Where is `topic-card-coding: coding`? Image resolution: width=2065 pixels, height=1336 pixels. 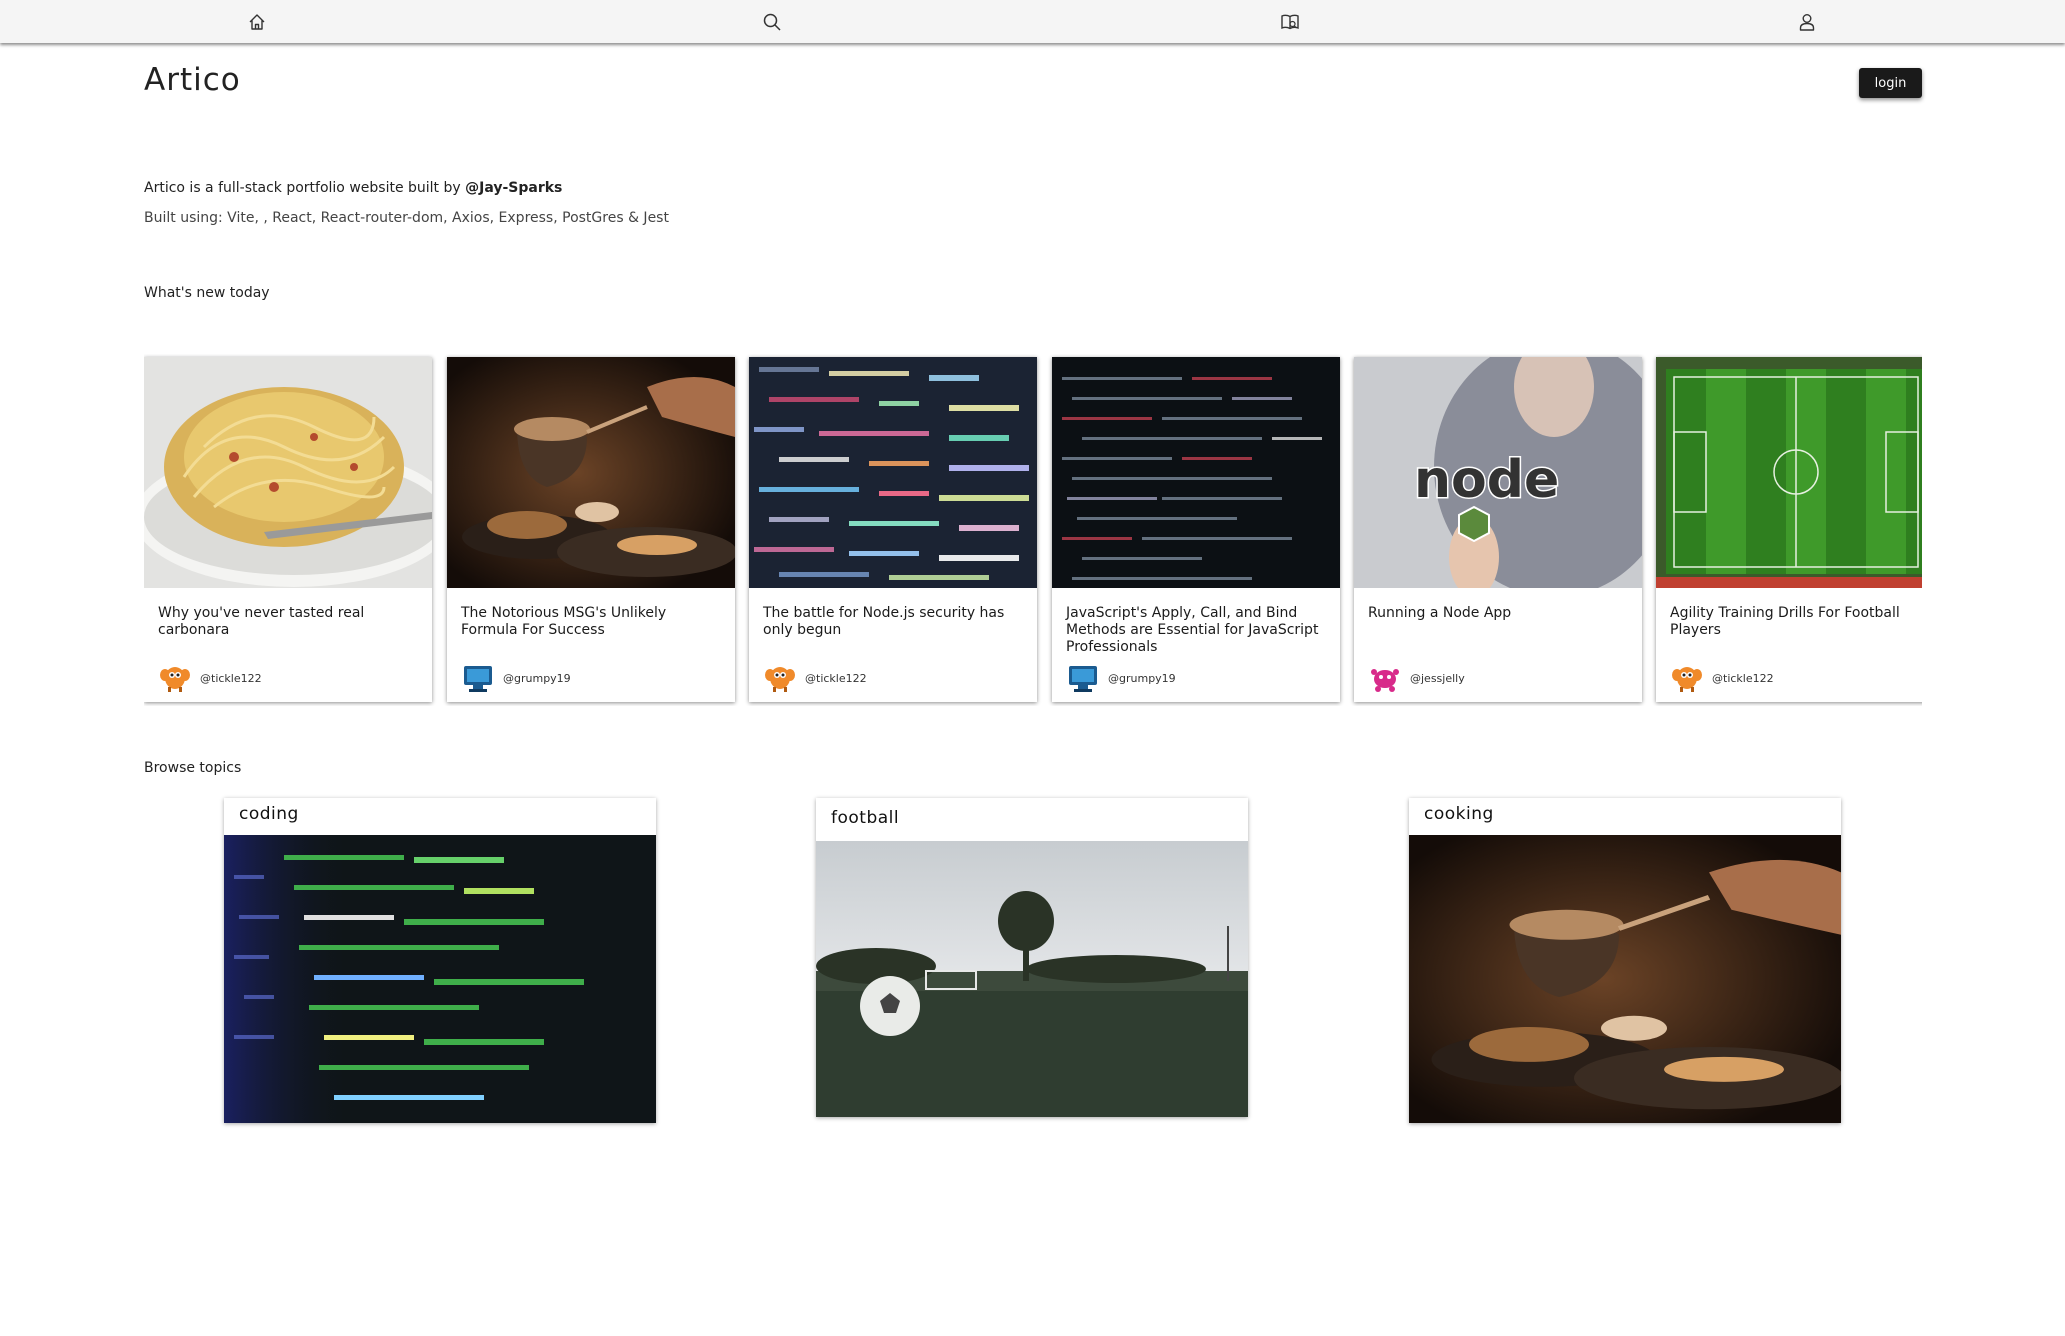
topic-card-coding: coding is located at coordinates (440, 960).